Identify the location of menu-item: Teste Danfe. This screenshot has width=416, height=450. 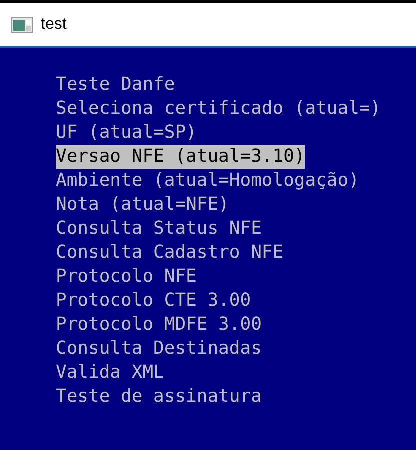
(116, 85).